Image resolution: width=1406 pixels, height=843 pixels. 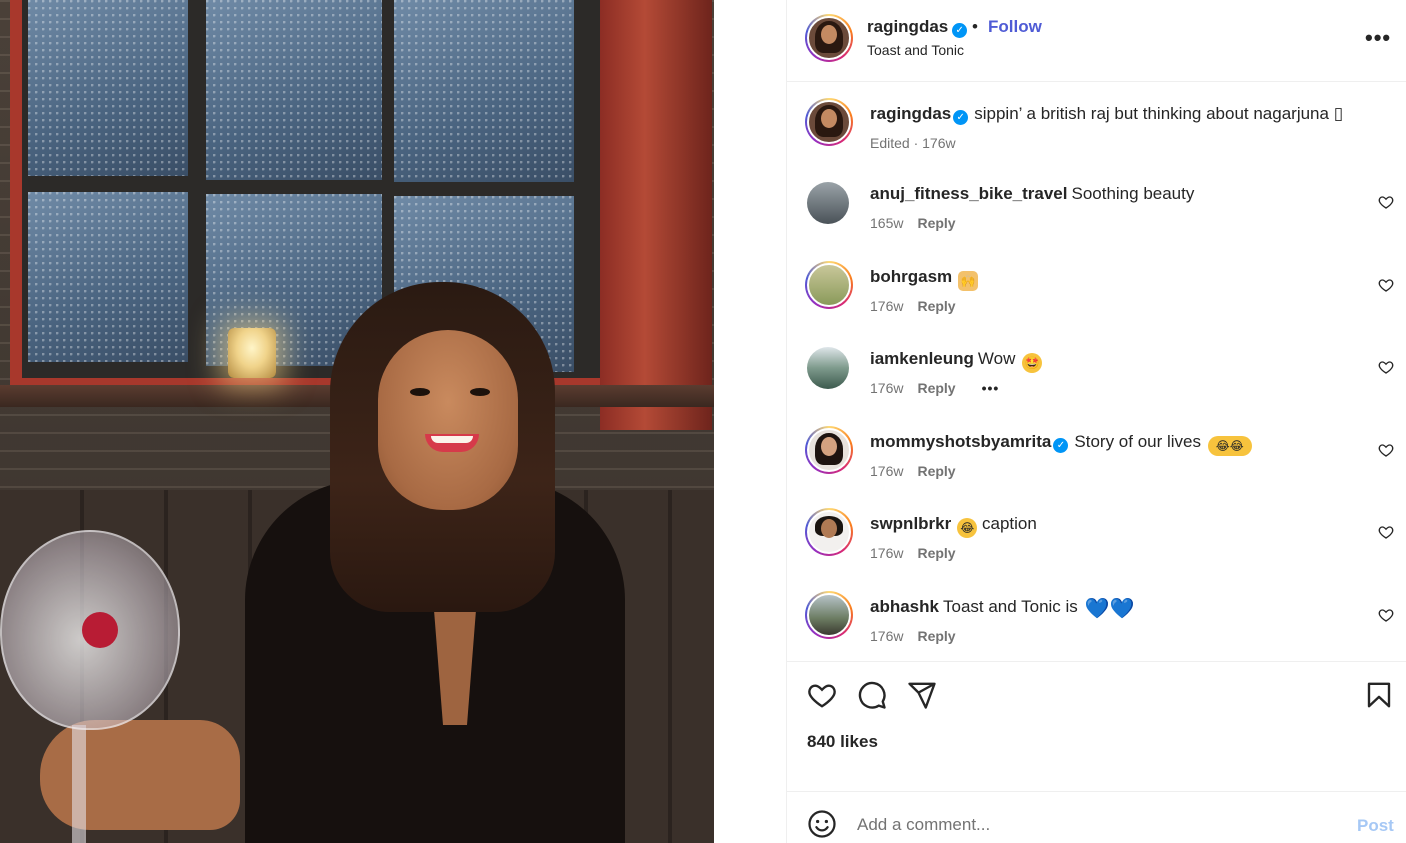 I want to click on photo-hand, so click(x=140, y=775).